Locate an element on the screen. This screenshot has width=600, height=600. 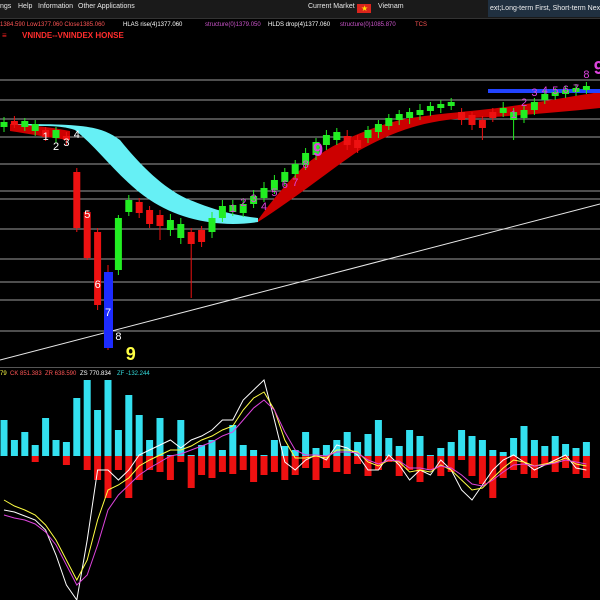
zr-value: ZR 638.590 is located at coordinates (61, 374).